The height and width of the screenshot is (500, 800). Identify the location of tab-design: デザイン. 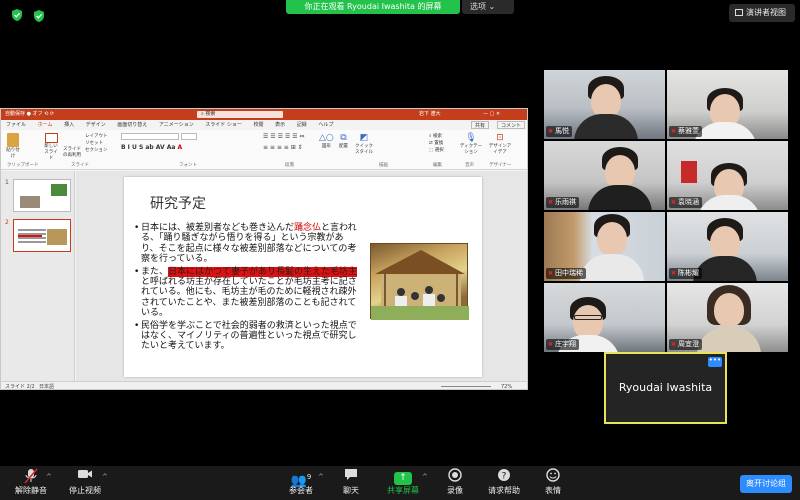
(96, 125).